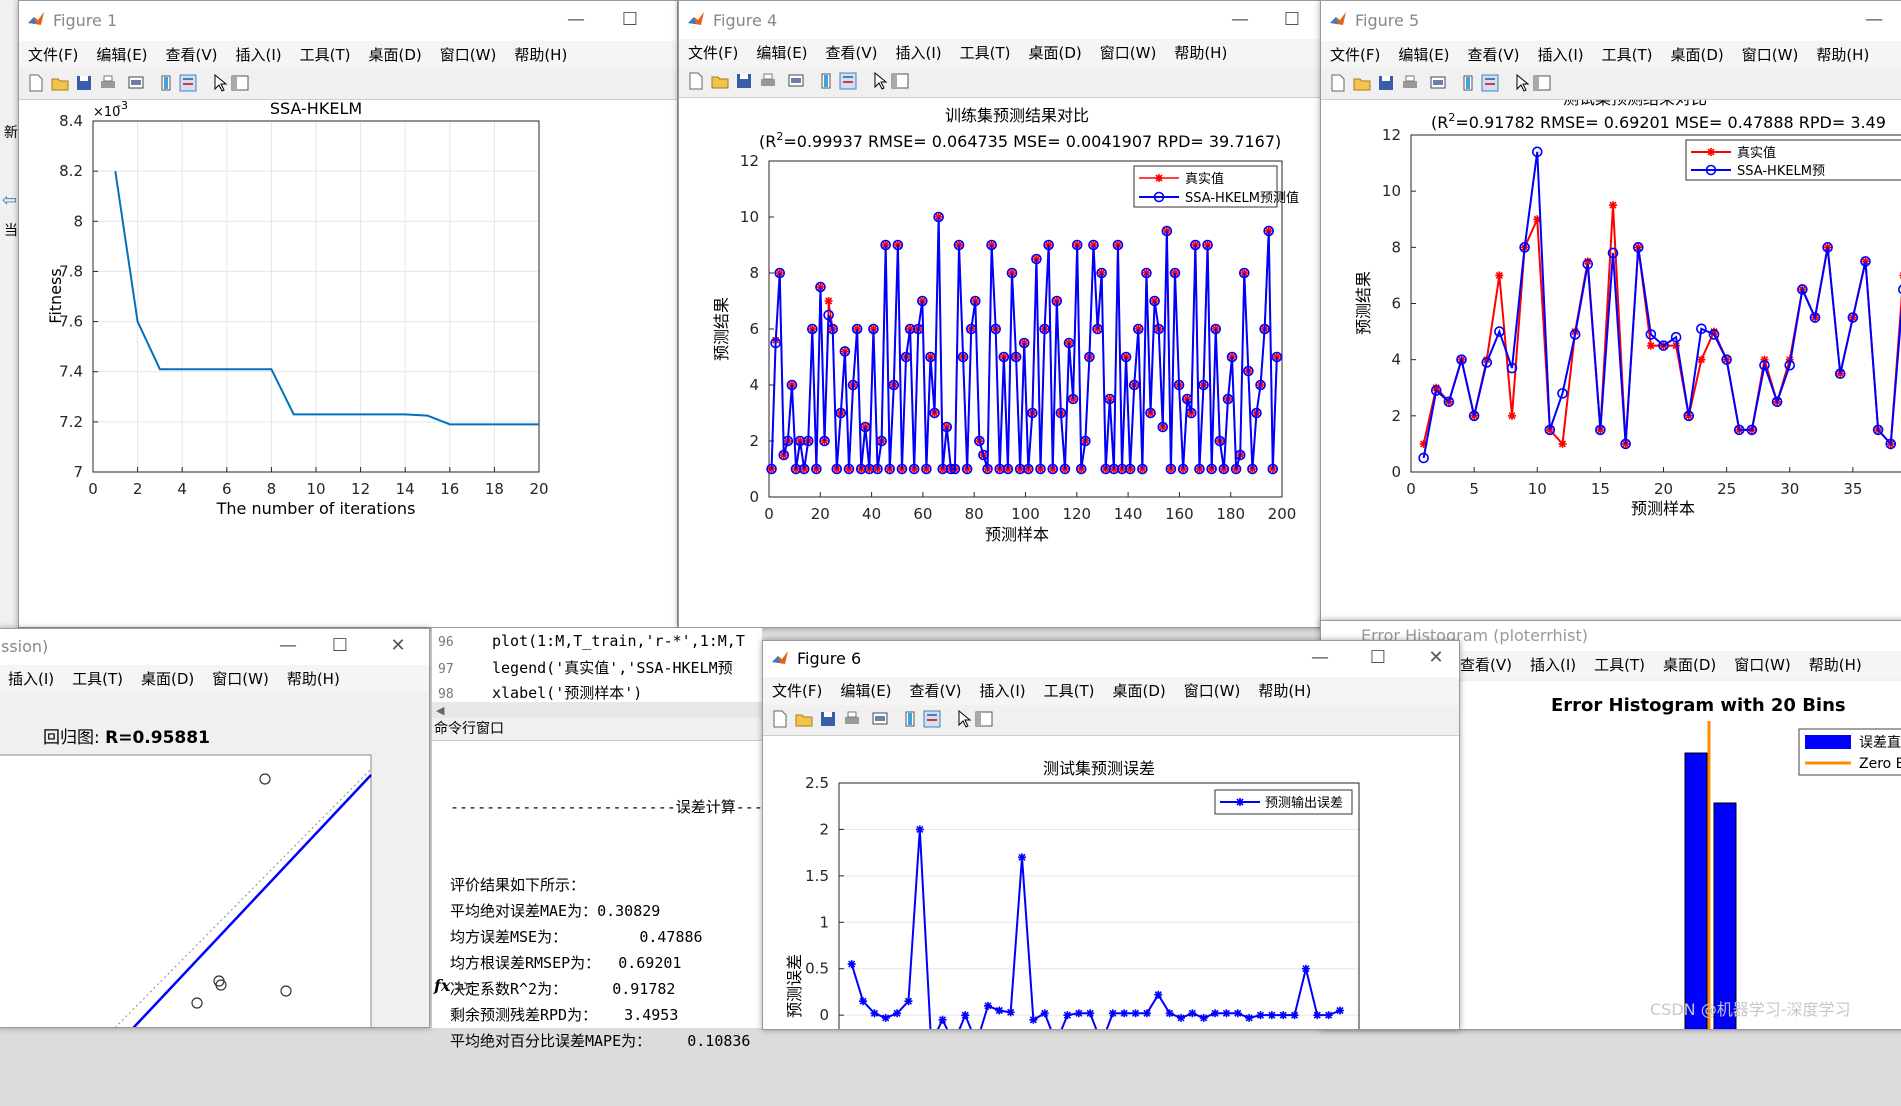 This screenshot has height=1106, width=1901. I want to click on editor-line: 97 legend('真实值','SSA-HKELM预, so click(588, 669).